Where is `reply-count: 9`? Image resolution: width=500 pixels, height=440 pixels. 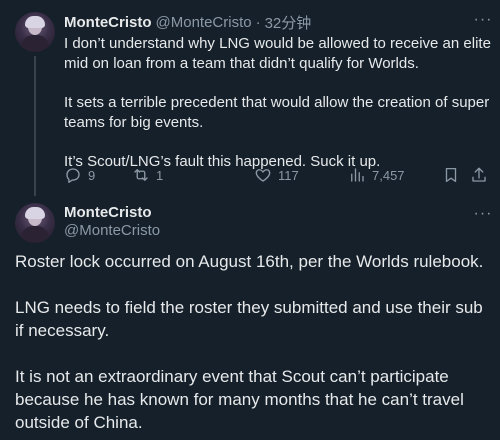
reply-count: 9 is located at coordinates (92, 175).